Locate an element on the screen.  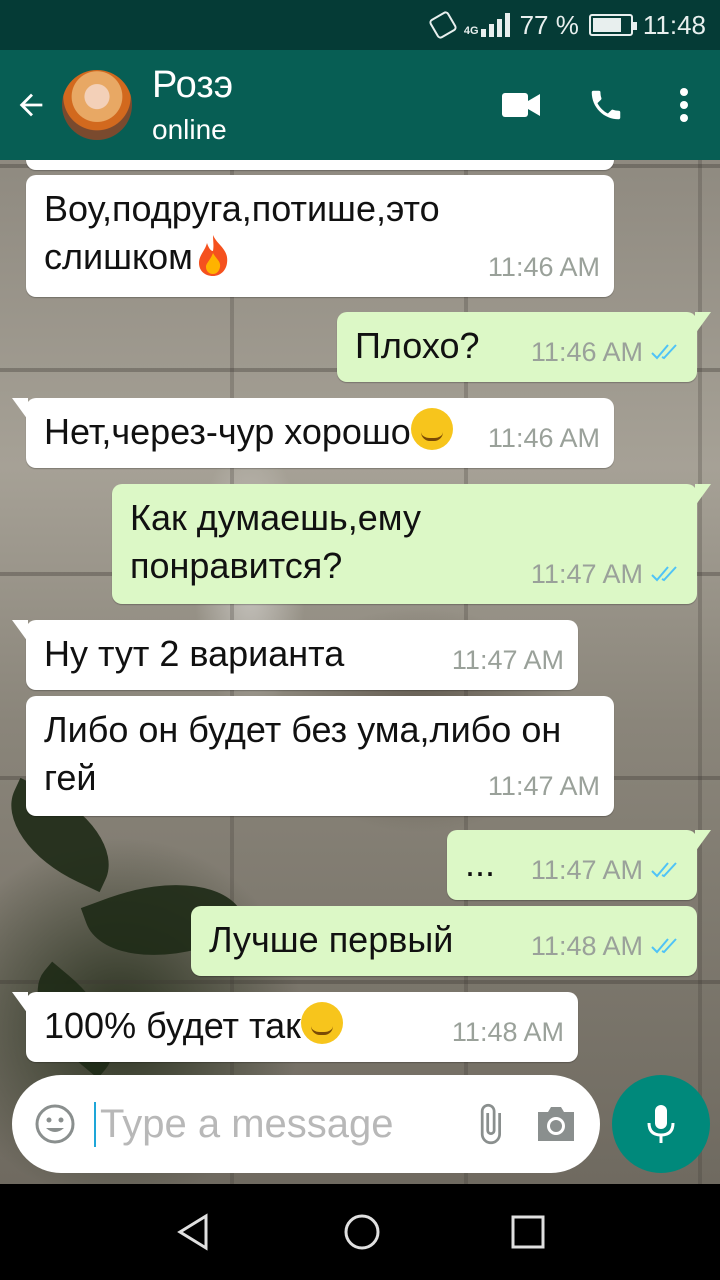
message-incoming: 100% будет так 11:48 AM is located at coordinates (295, 1027).